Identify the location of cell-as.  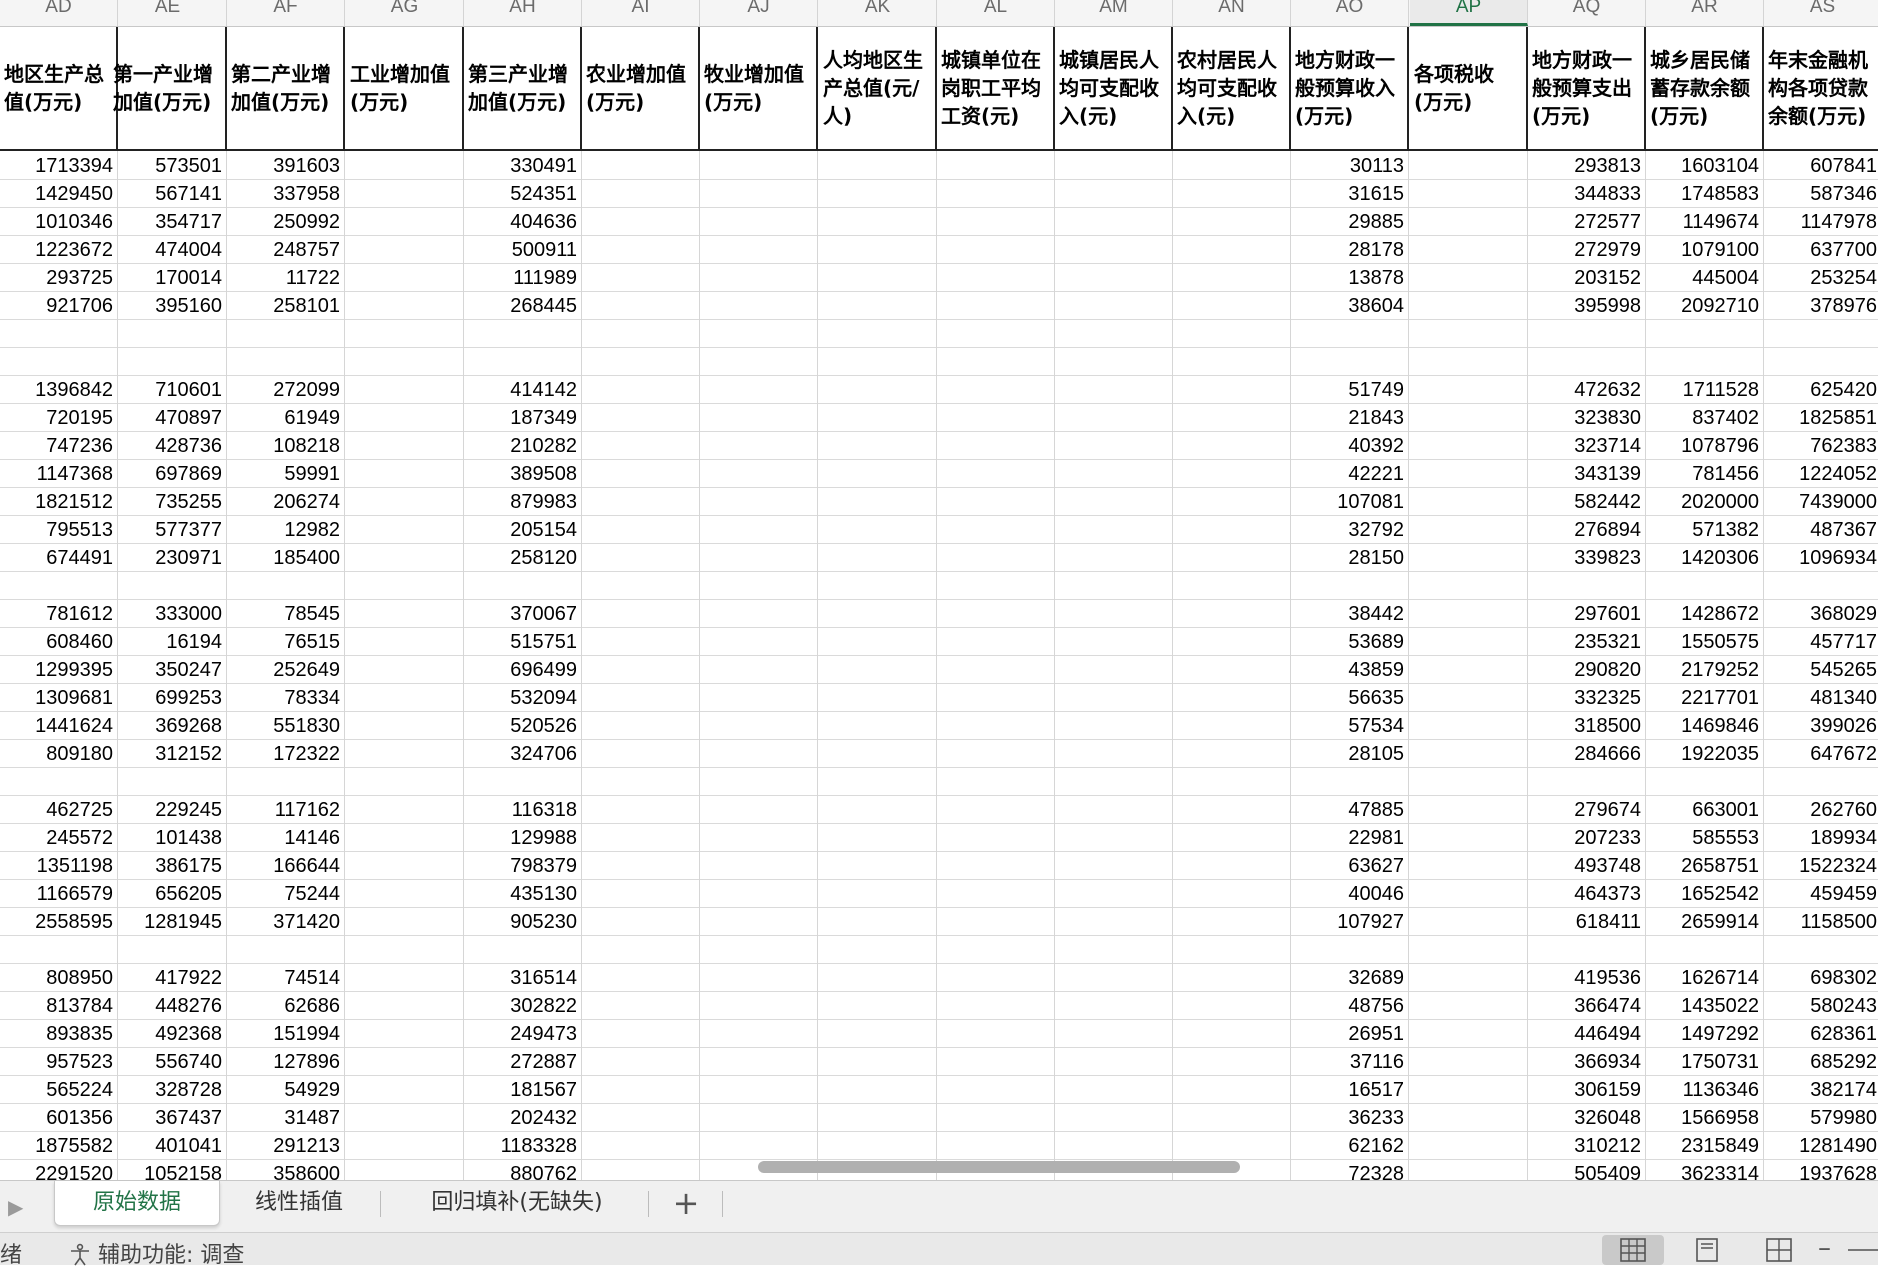
(1821, 781).